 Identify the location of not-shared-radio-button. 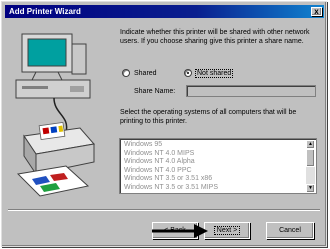
(188, 73).